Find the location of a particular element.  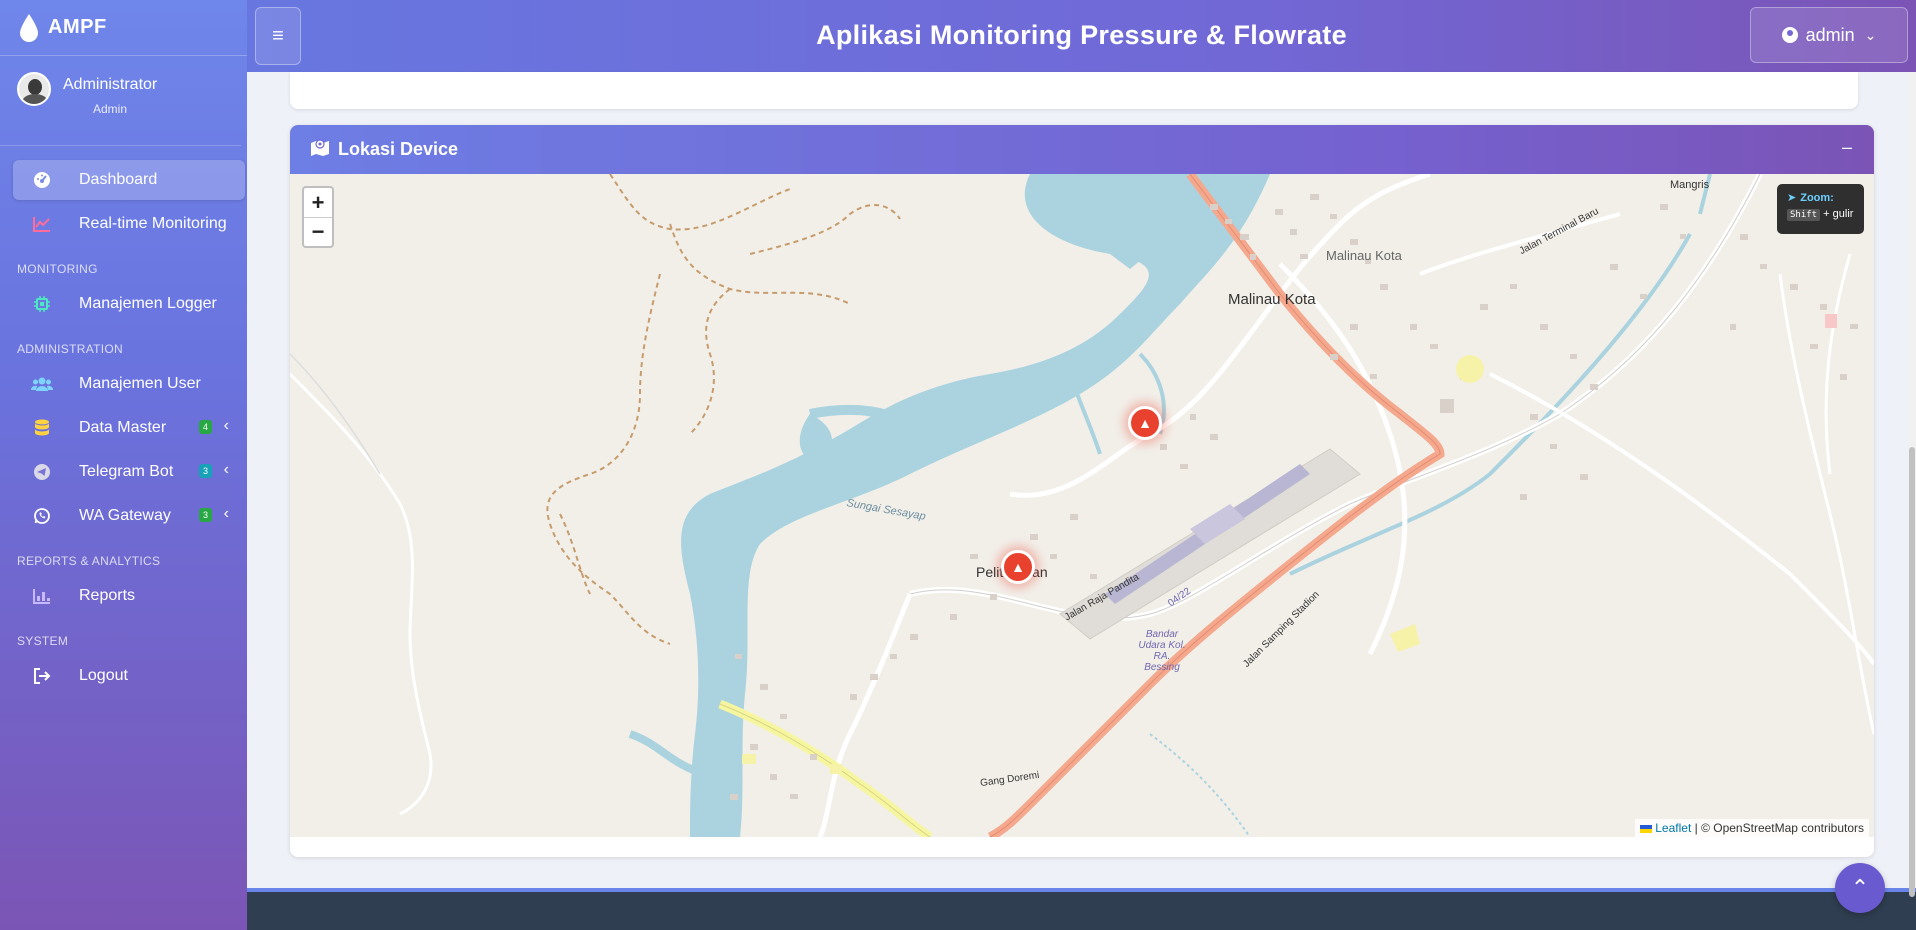

brand-name: AMPF is located at coordinates (77, 27).